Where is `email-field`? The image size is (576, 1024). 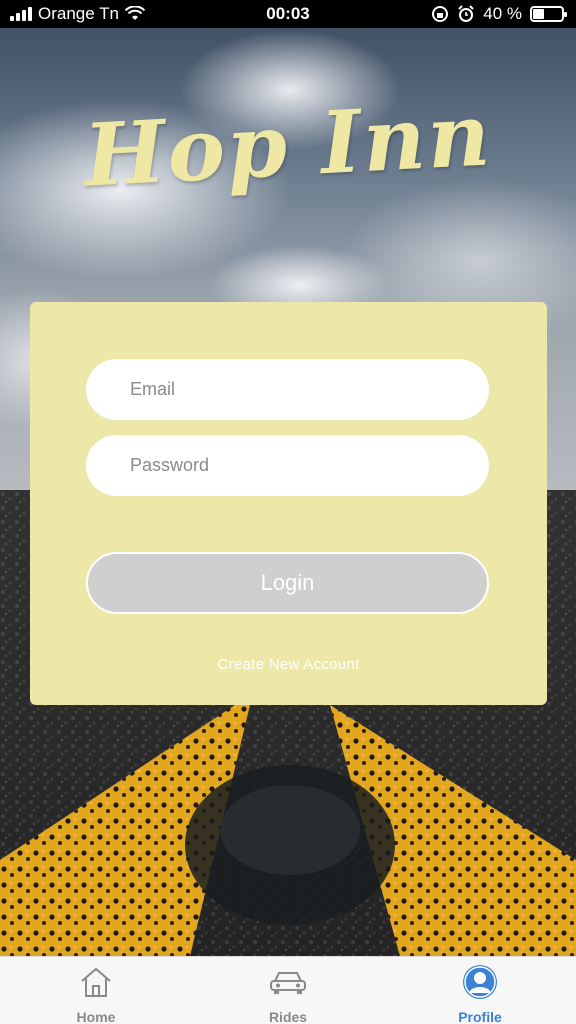 email-field is located at coordinates (287, 389).